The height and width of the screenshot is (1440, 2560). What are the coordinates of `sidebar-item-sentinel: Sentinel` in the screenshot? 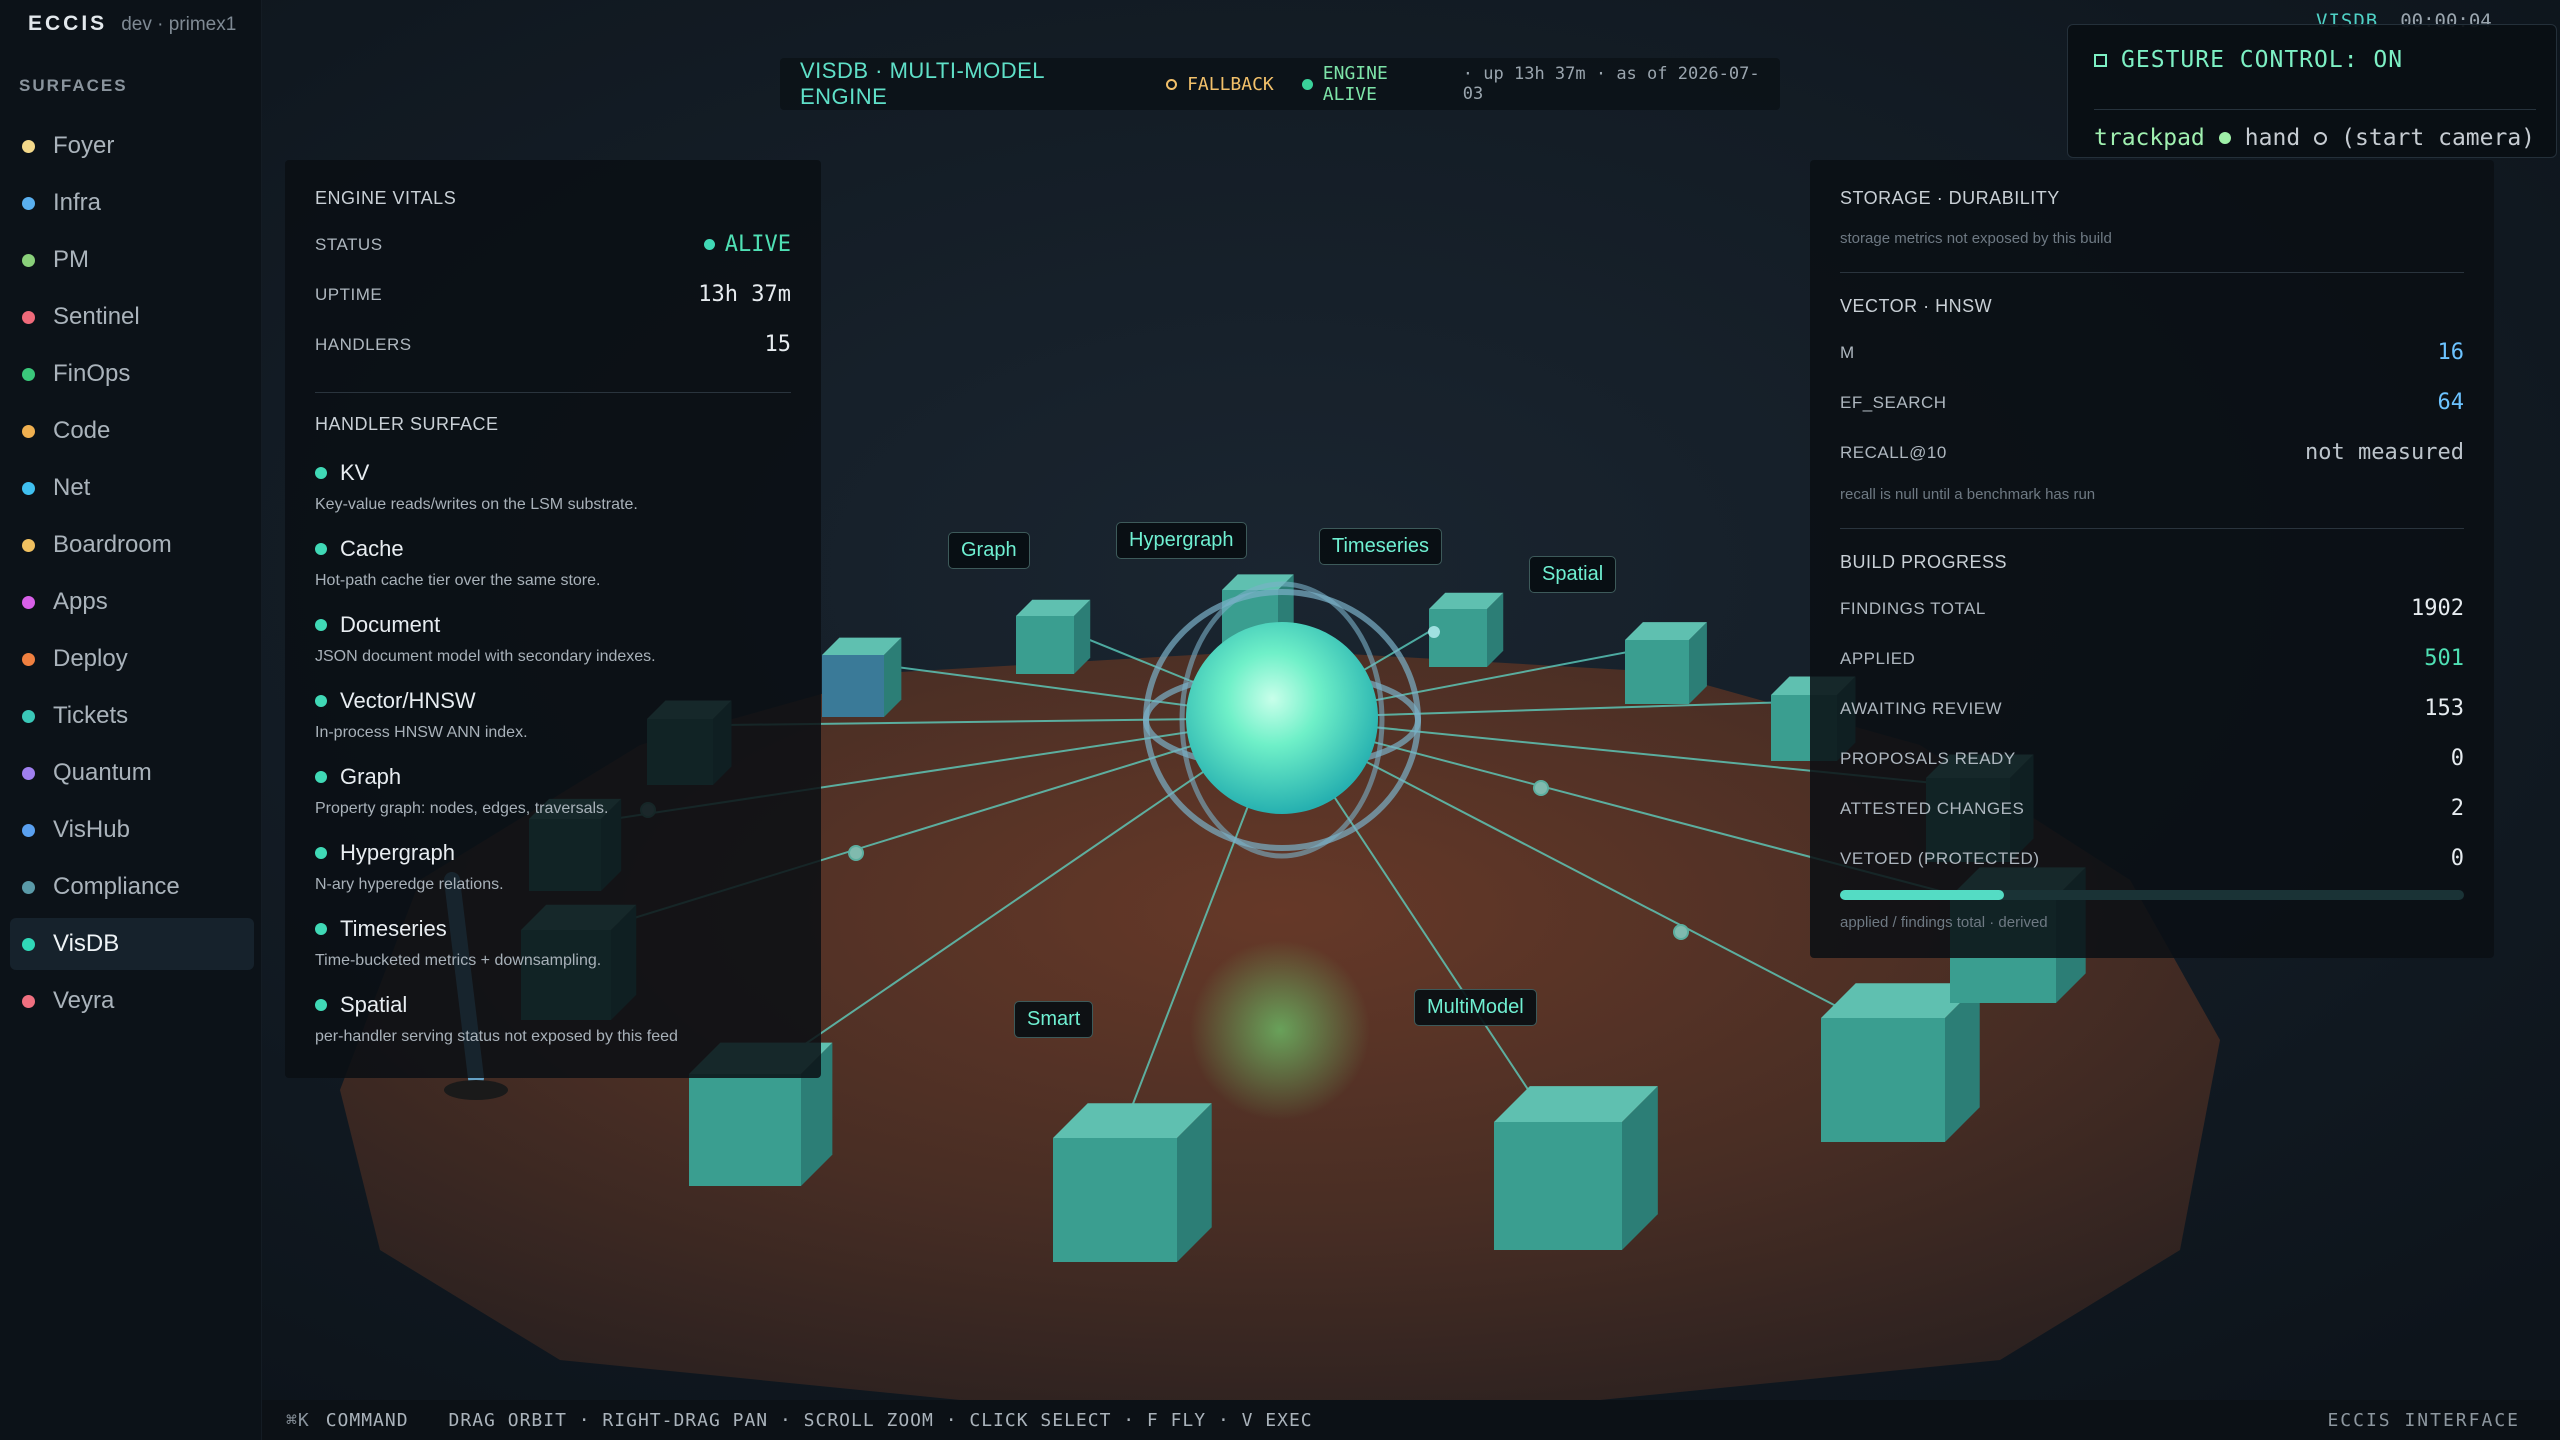 It's located at (132, 317).